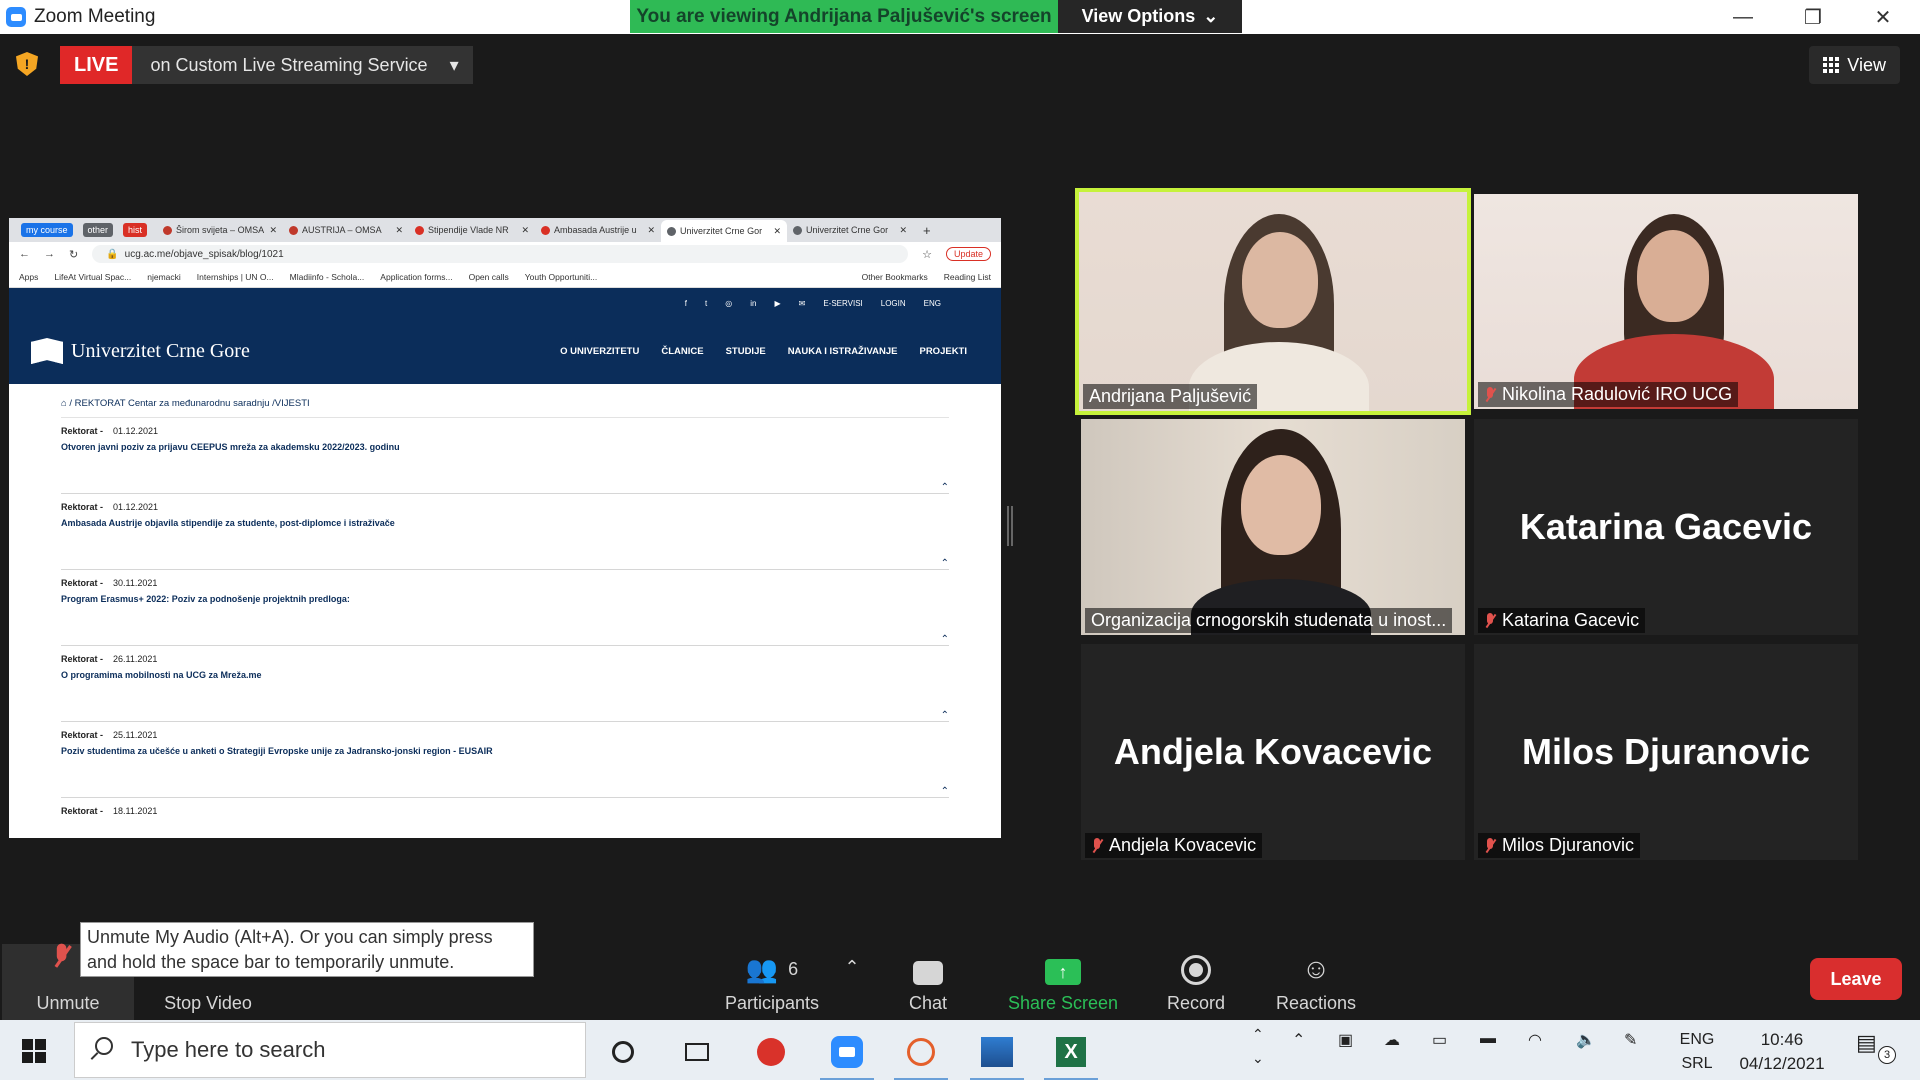 The image size is (1920, 1080). I want to click on participant-video, so click(1273, 527).